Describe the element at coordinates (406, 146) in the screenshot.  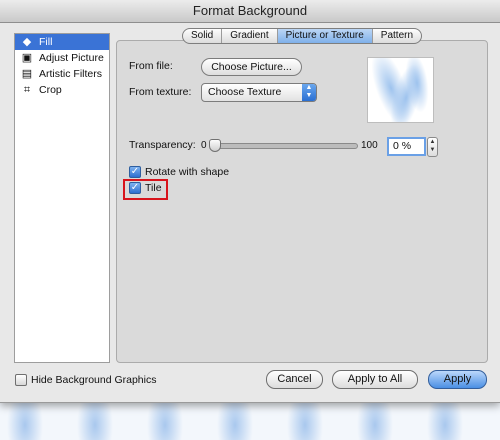
I see `transparency-input: 0 %` at that location.